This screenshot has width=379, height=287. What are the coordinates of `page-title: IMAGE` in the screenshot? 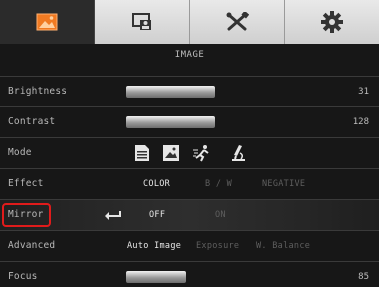 It's located at (189, 55).